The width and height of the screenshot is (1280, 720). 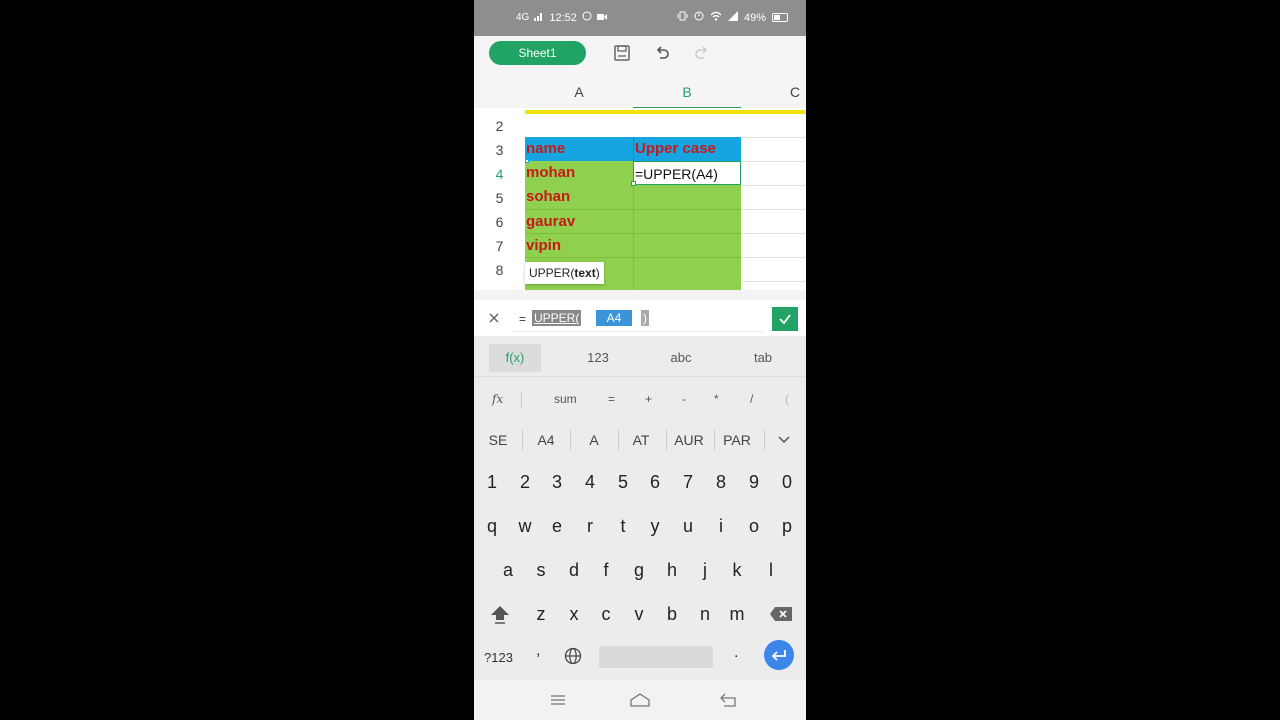 I want to click on mode-tab-letters: abc, so click(x=681, y=358).